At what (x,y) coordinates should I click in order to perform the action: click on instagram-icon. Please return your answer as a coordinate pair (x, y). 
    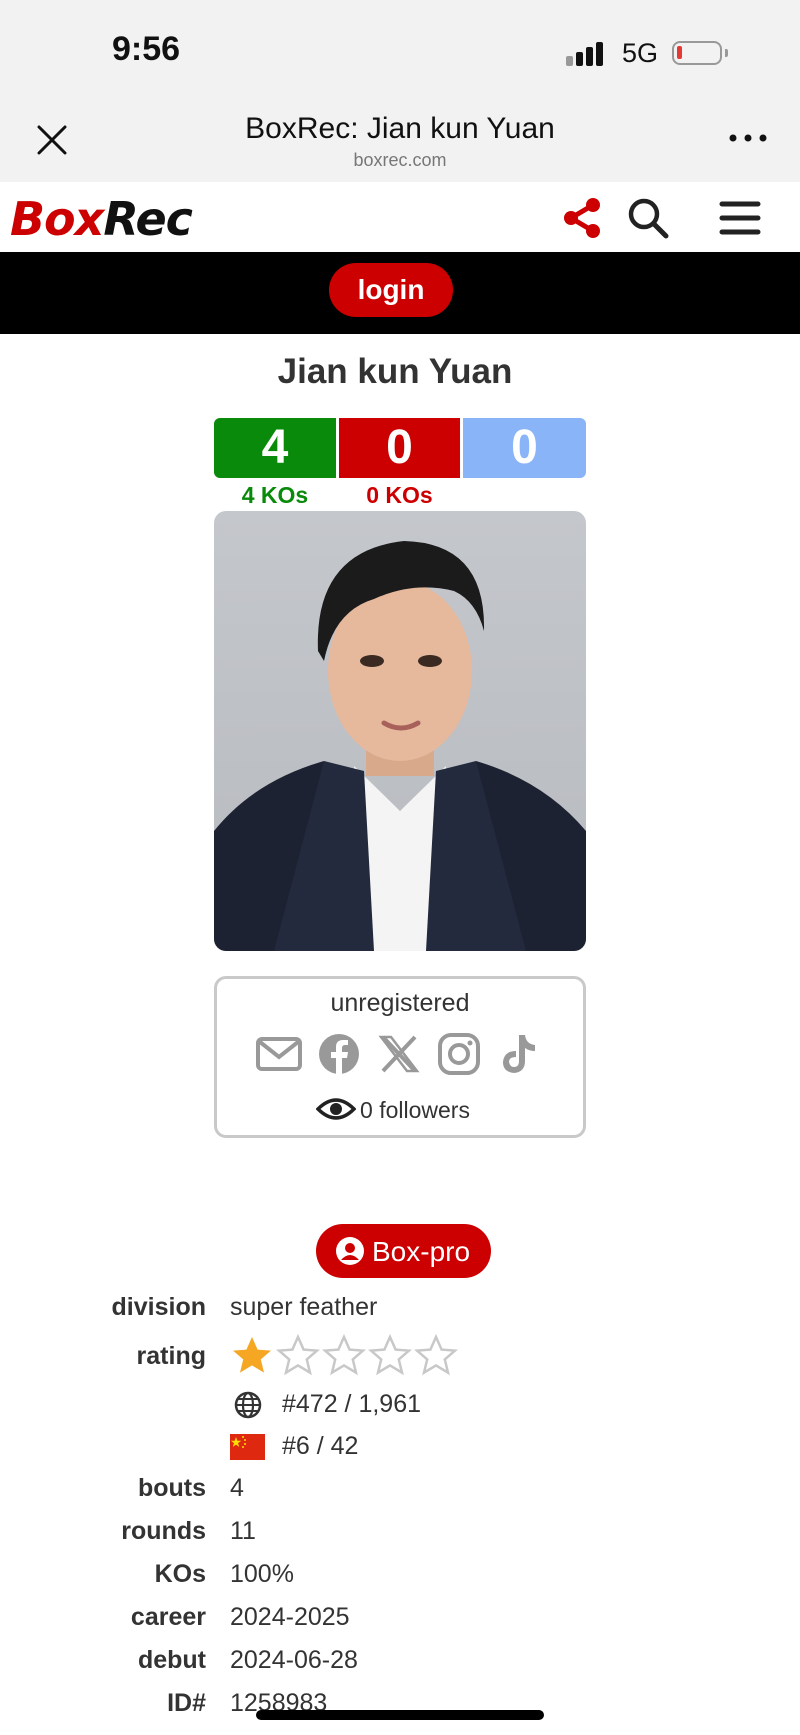
    Looking at the image, I should click on (459, 1054).